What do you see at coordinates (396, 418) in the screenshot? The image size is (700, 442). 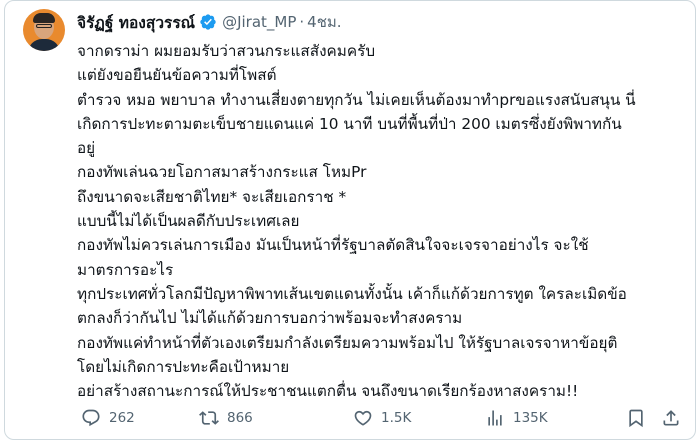 I see `like-count: 1.5K` at bounding box center [396, 418].